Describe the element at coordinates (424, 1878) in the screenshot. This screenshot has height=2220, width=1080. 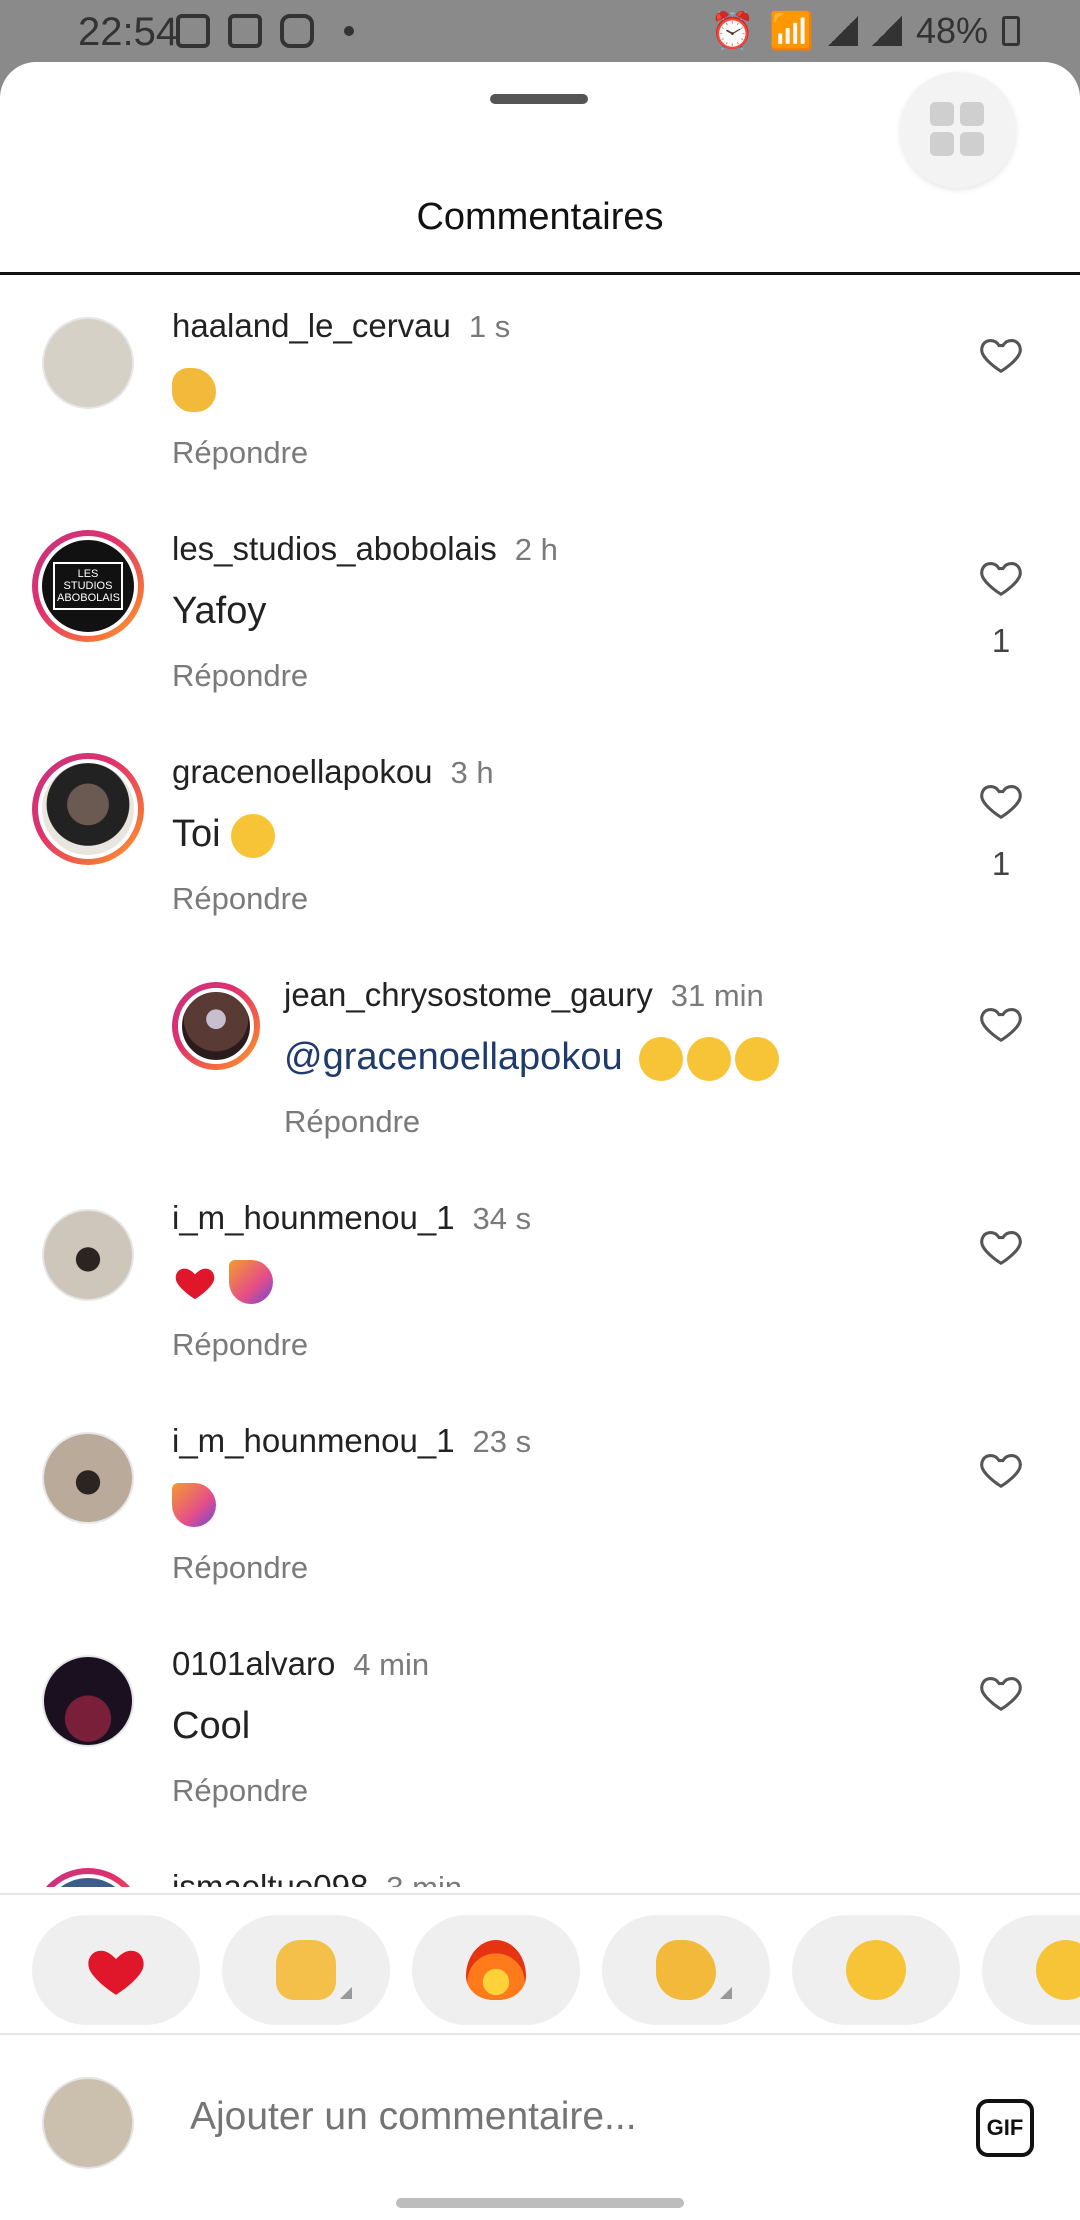
I see `comment-time: 3 min` at that location.